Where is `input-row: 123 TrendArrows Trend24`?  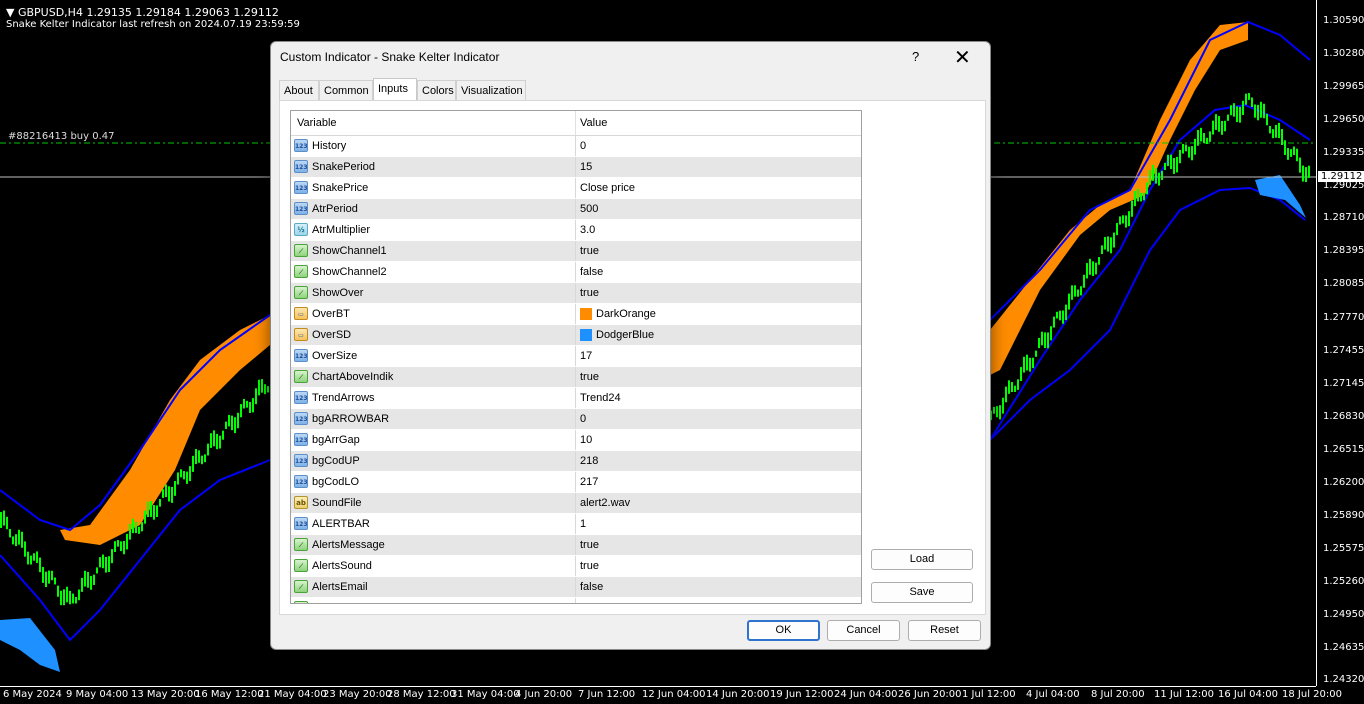 input-row: 123 TrendArrows Trend24 is located at coordinates (576, 398).